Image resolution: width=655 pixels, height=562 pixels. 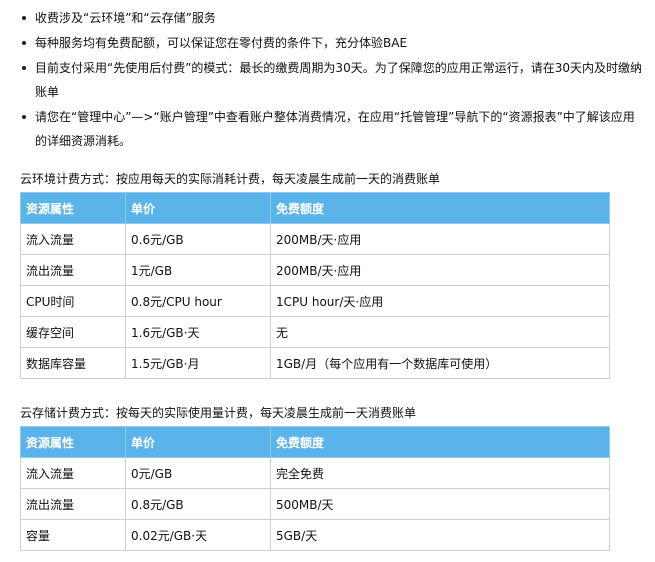 I want to click on table-row: 流出流量 1元/GB 200MB/天·应用, so click(x=315, y=270).